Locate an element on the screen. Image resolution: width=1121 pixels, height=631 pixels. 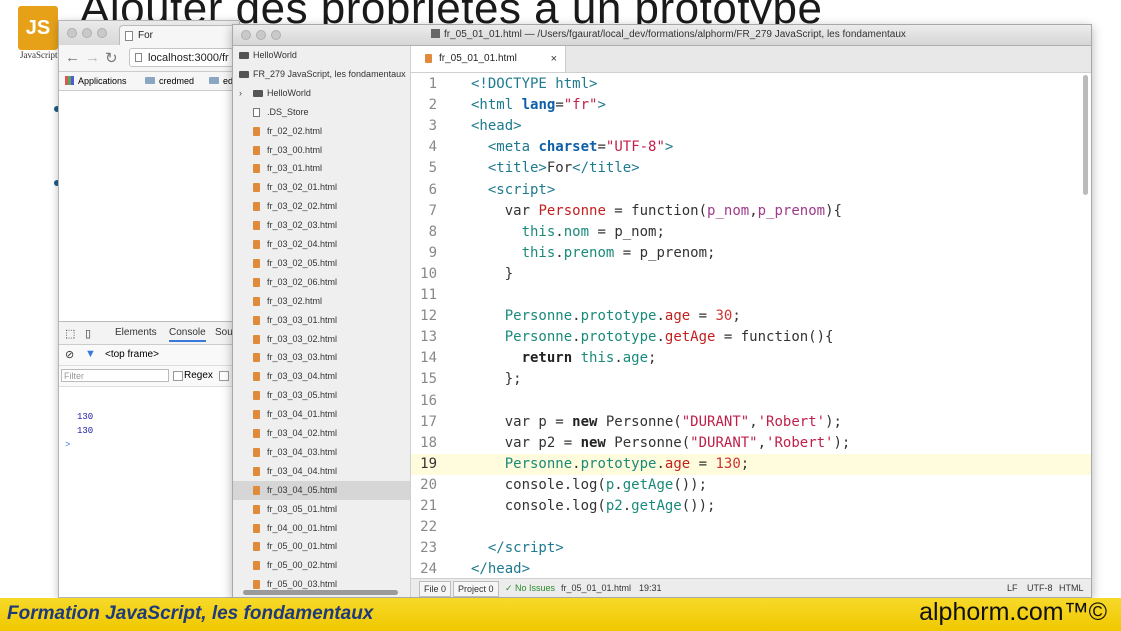
chevron-right-icon: › is located at coordinates (240, 93).